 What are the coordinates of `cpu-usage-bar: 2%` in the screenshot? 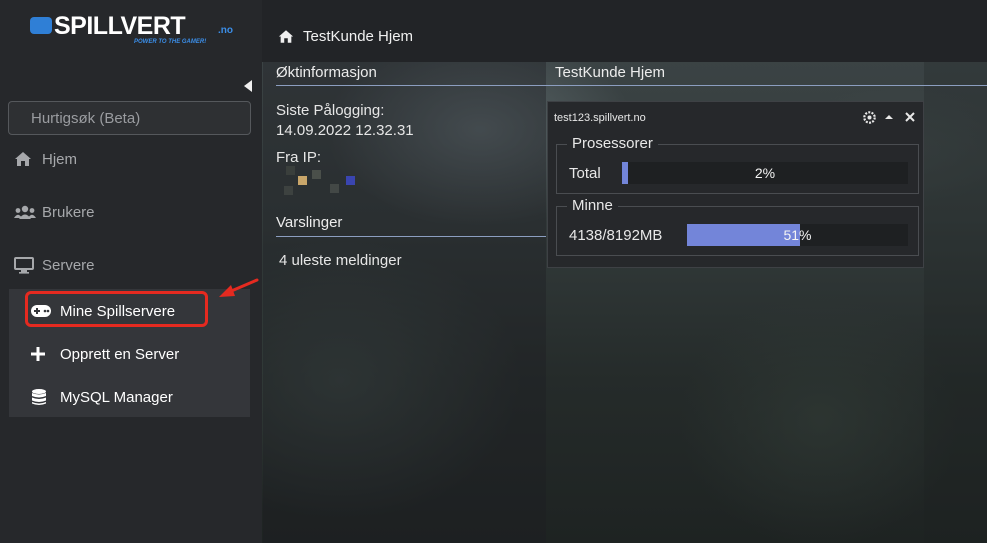 It's located at (765, 173).